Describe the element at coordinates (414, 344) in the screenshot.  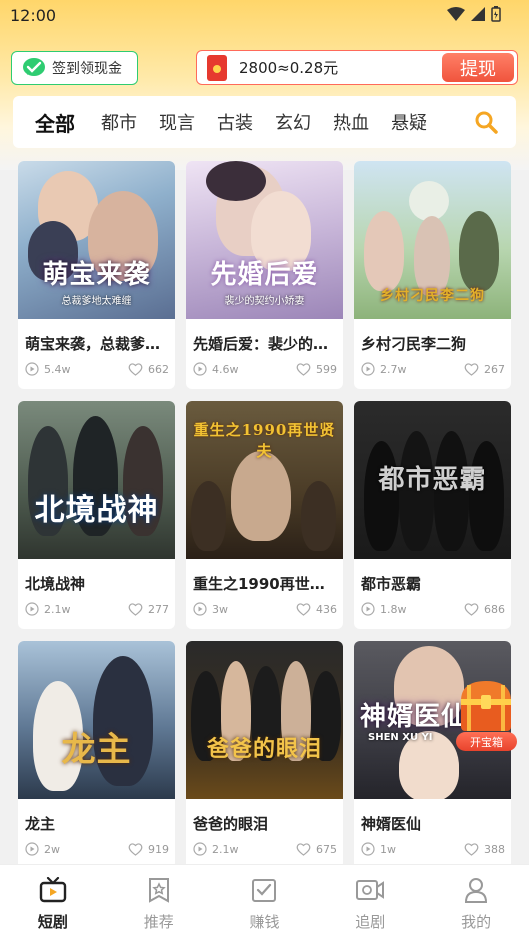
I see `drama-title: 乡村刁民李二狗` at that location.